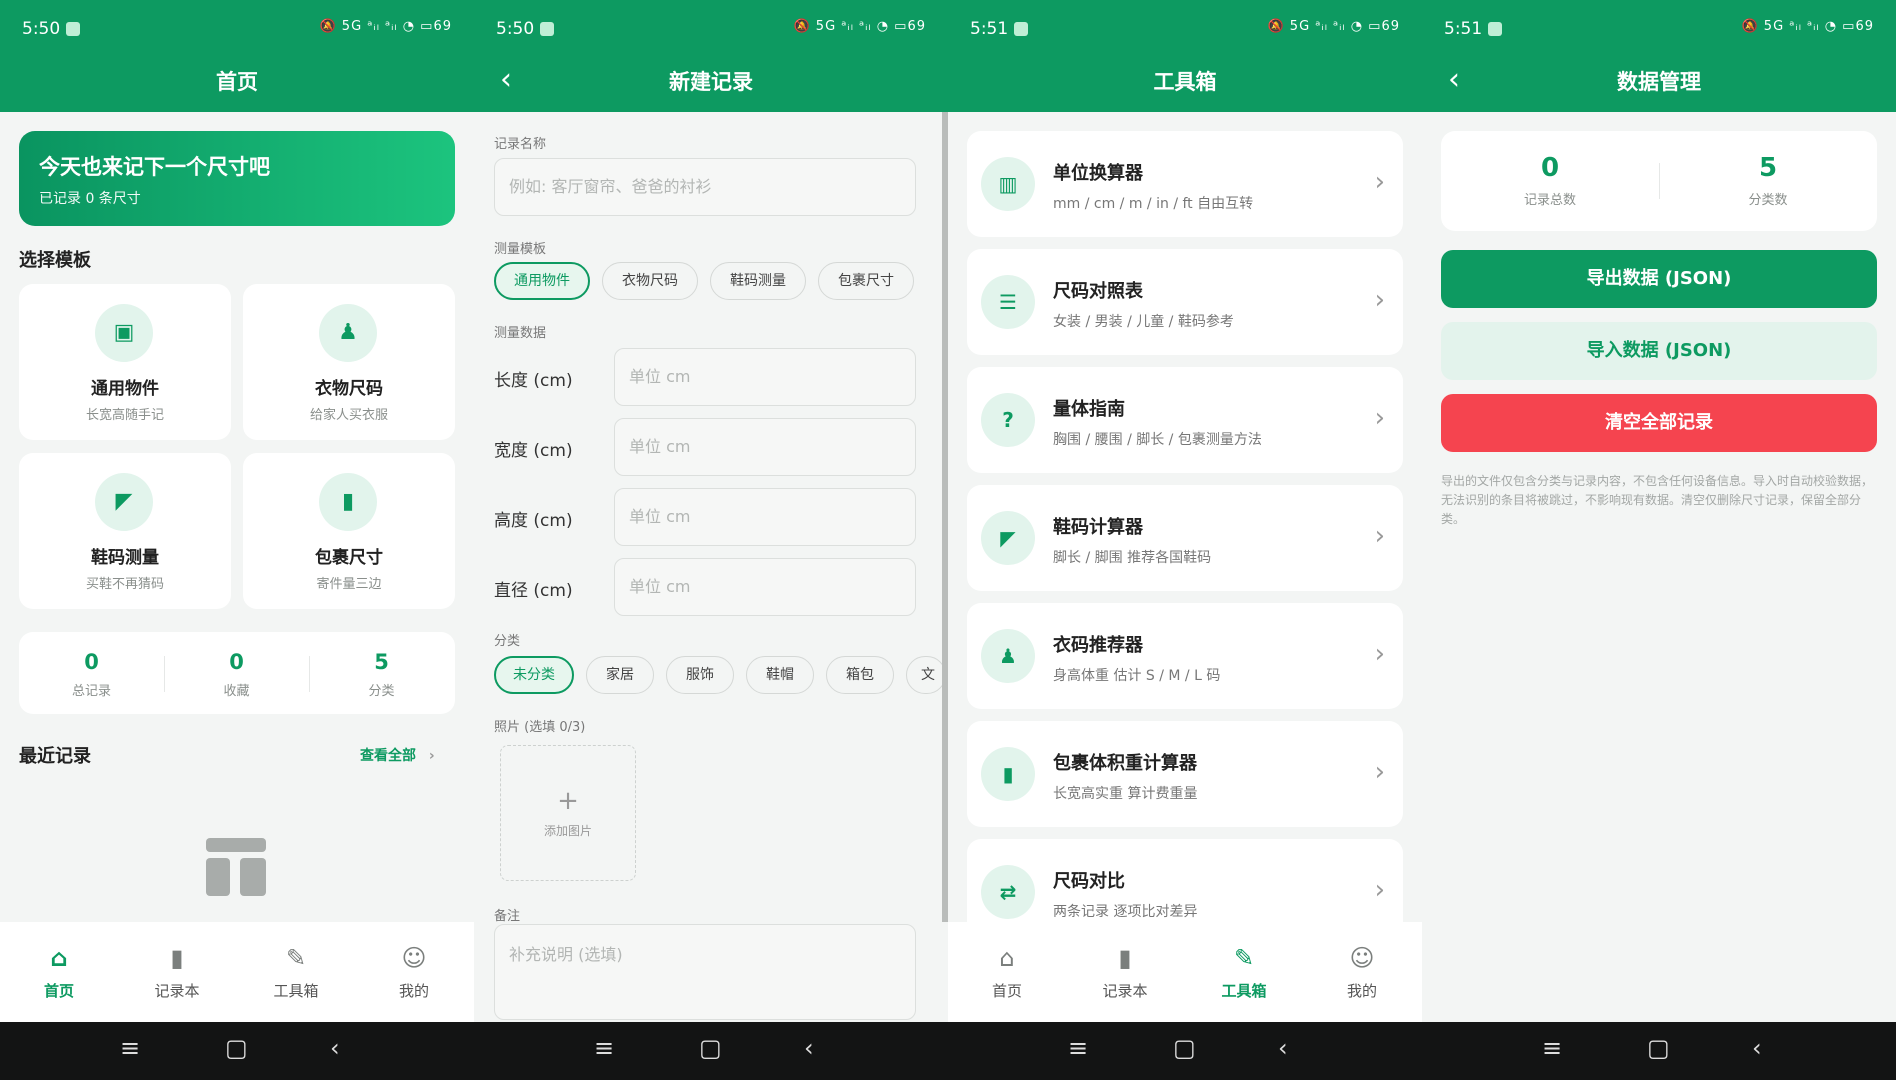 The width and height of the screenshot is (1896, 1080). I want to click on diameter-label: 直径 (cm), so click(533, 591).